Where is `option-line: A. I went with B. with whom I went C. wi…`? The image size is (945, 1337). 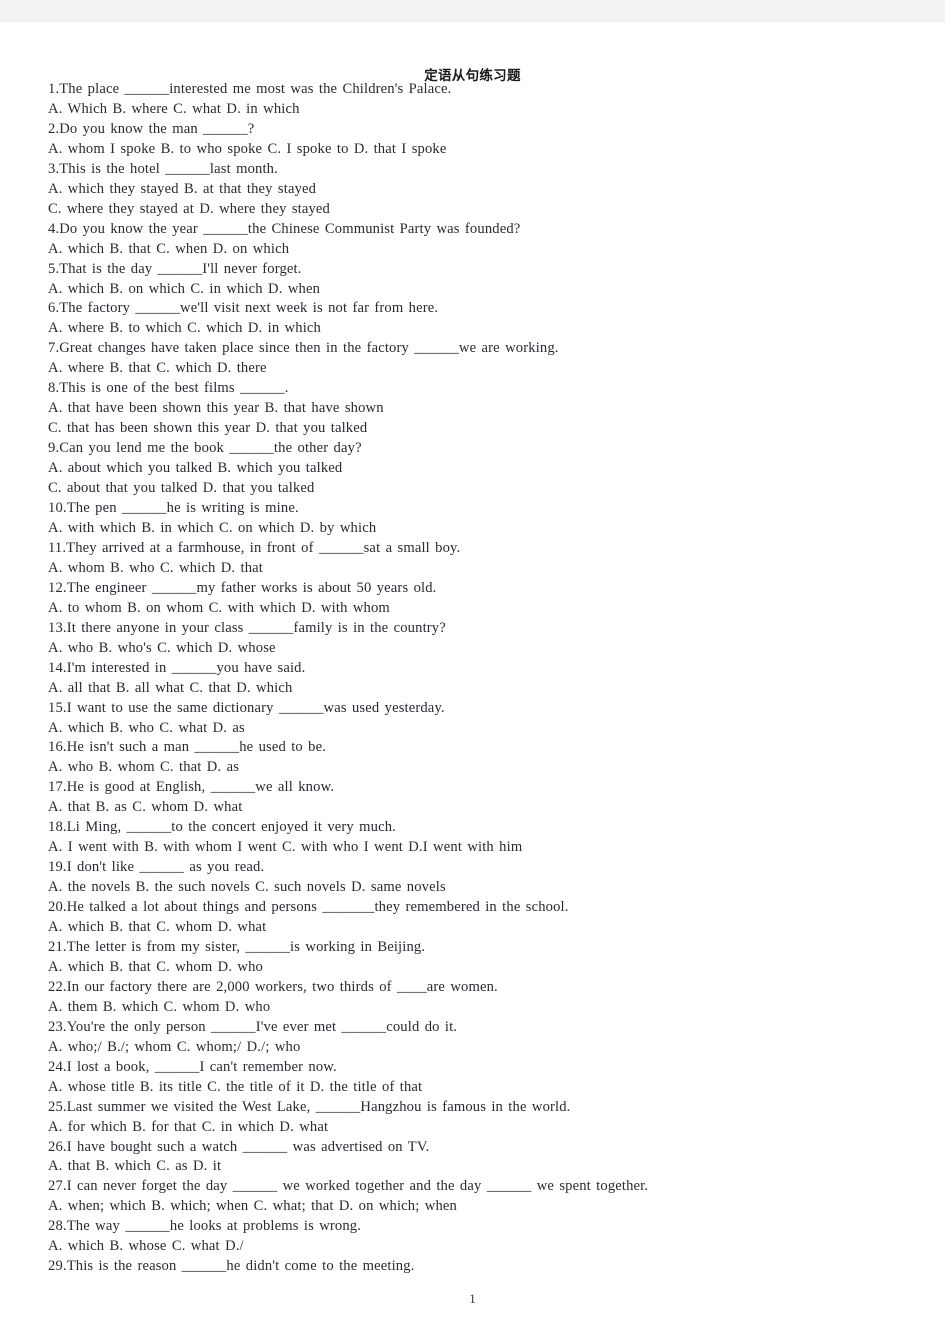 option-line: A. I went with B. with whom I went C. wi… is located at coordinates (285, 847).